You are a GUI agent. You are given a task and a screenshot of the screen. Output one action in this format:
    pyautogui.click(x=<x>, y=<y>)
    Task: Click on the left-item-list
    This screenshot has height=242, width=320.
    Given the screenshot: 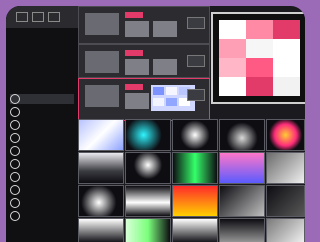 What is the action you would take?
    pyautogui.click(x=42, y=159)
    